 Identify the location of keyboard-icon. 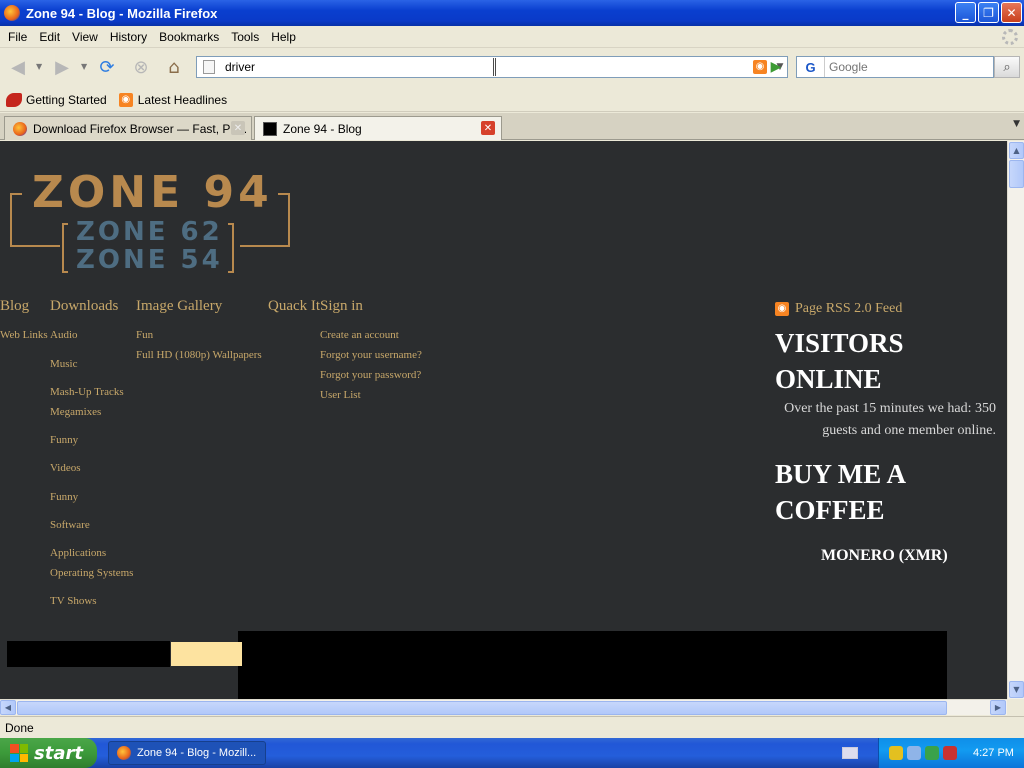
(850, 753).